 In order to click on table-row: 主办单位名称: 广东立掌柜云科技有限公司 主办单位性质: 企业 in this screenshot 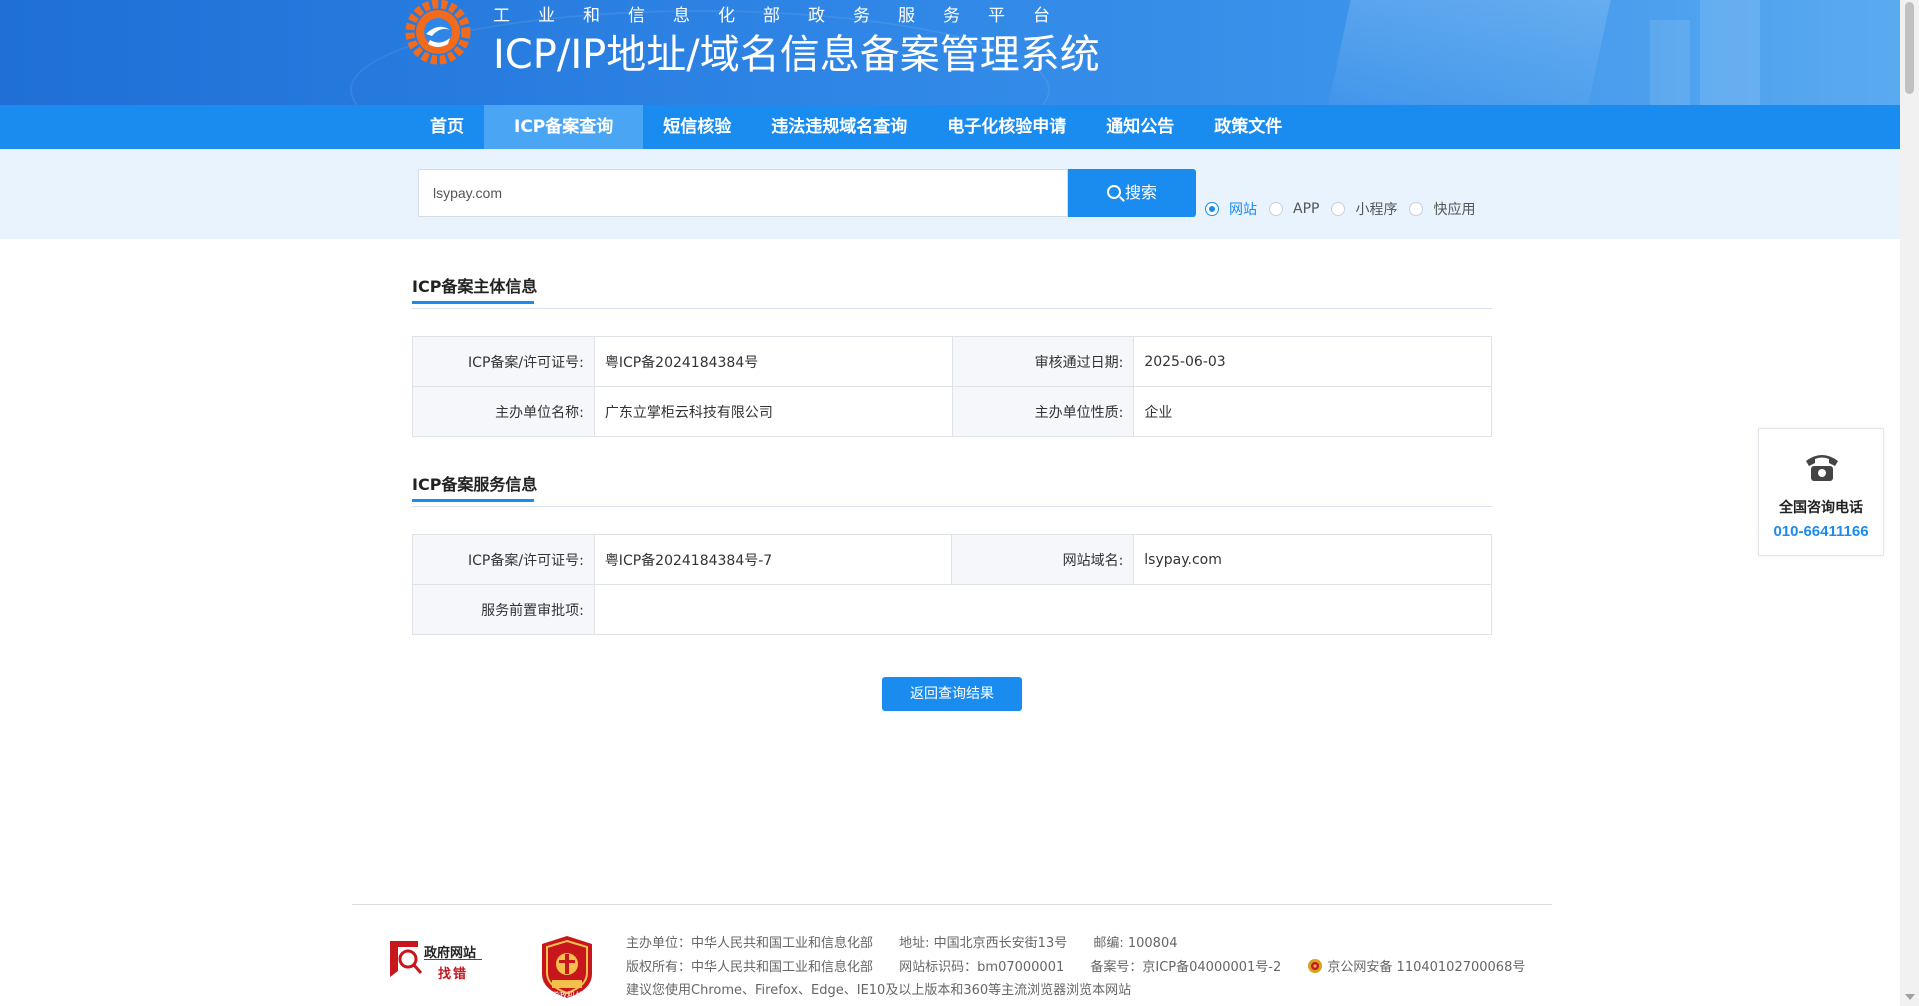, I will do `click(952, 411)`.